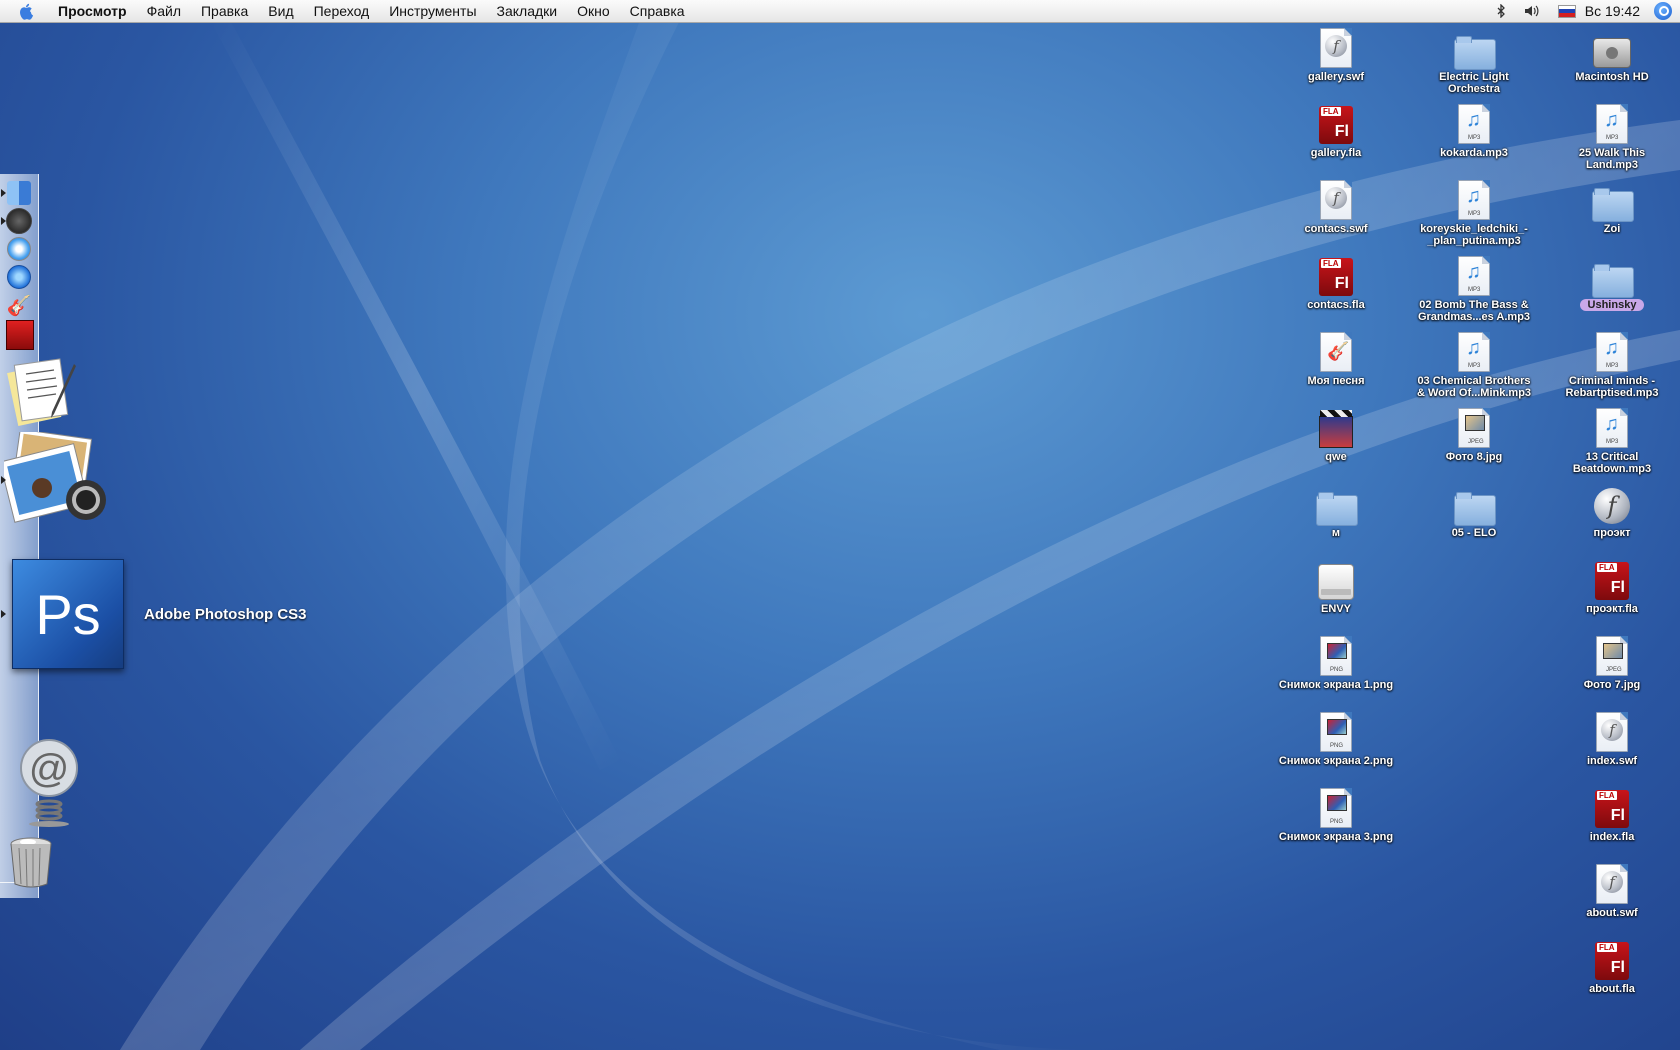 The image size is (1680, 1050). Describe the element at coordinates (1612, 11) in the screenshot. I see `menu-clock: Вс 19:42` at that location.